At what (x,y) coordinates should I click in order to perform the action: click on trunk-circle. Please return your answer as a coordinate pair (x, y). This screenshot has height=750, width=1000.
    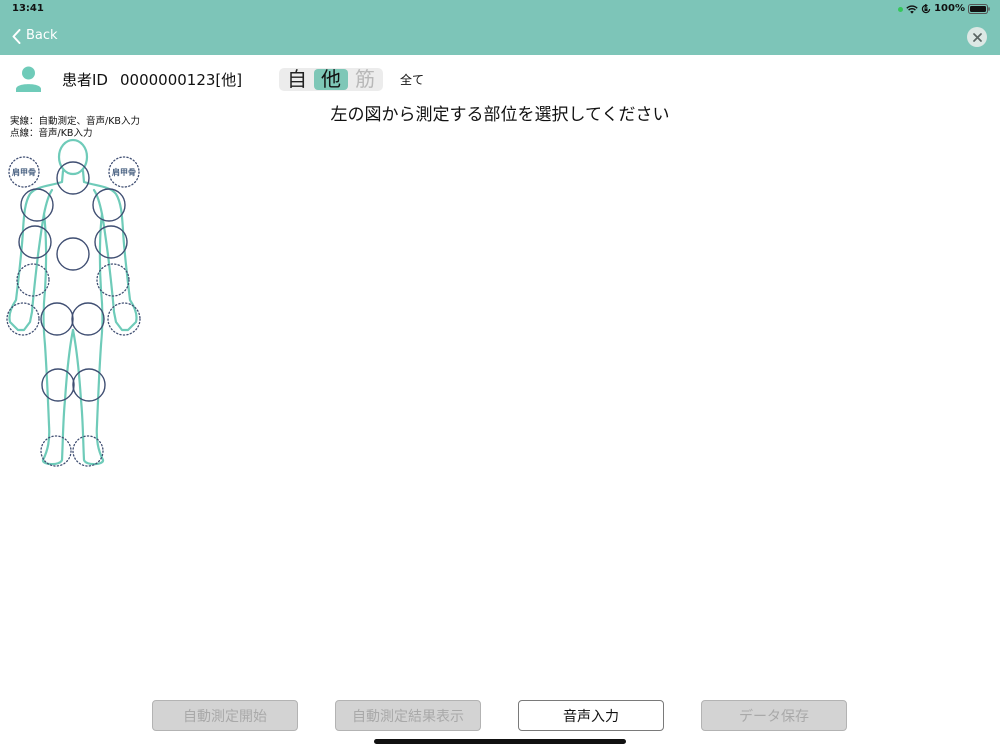
    Looking at the image, I should click on (73, 254).